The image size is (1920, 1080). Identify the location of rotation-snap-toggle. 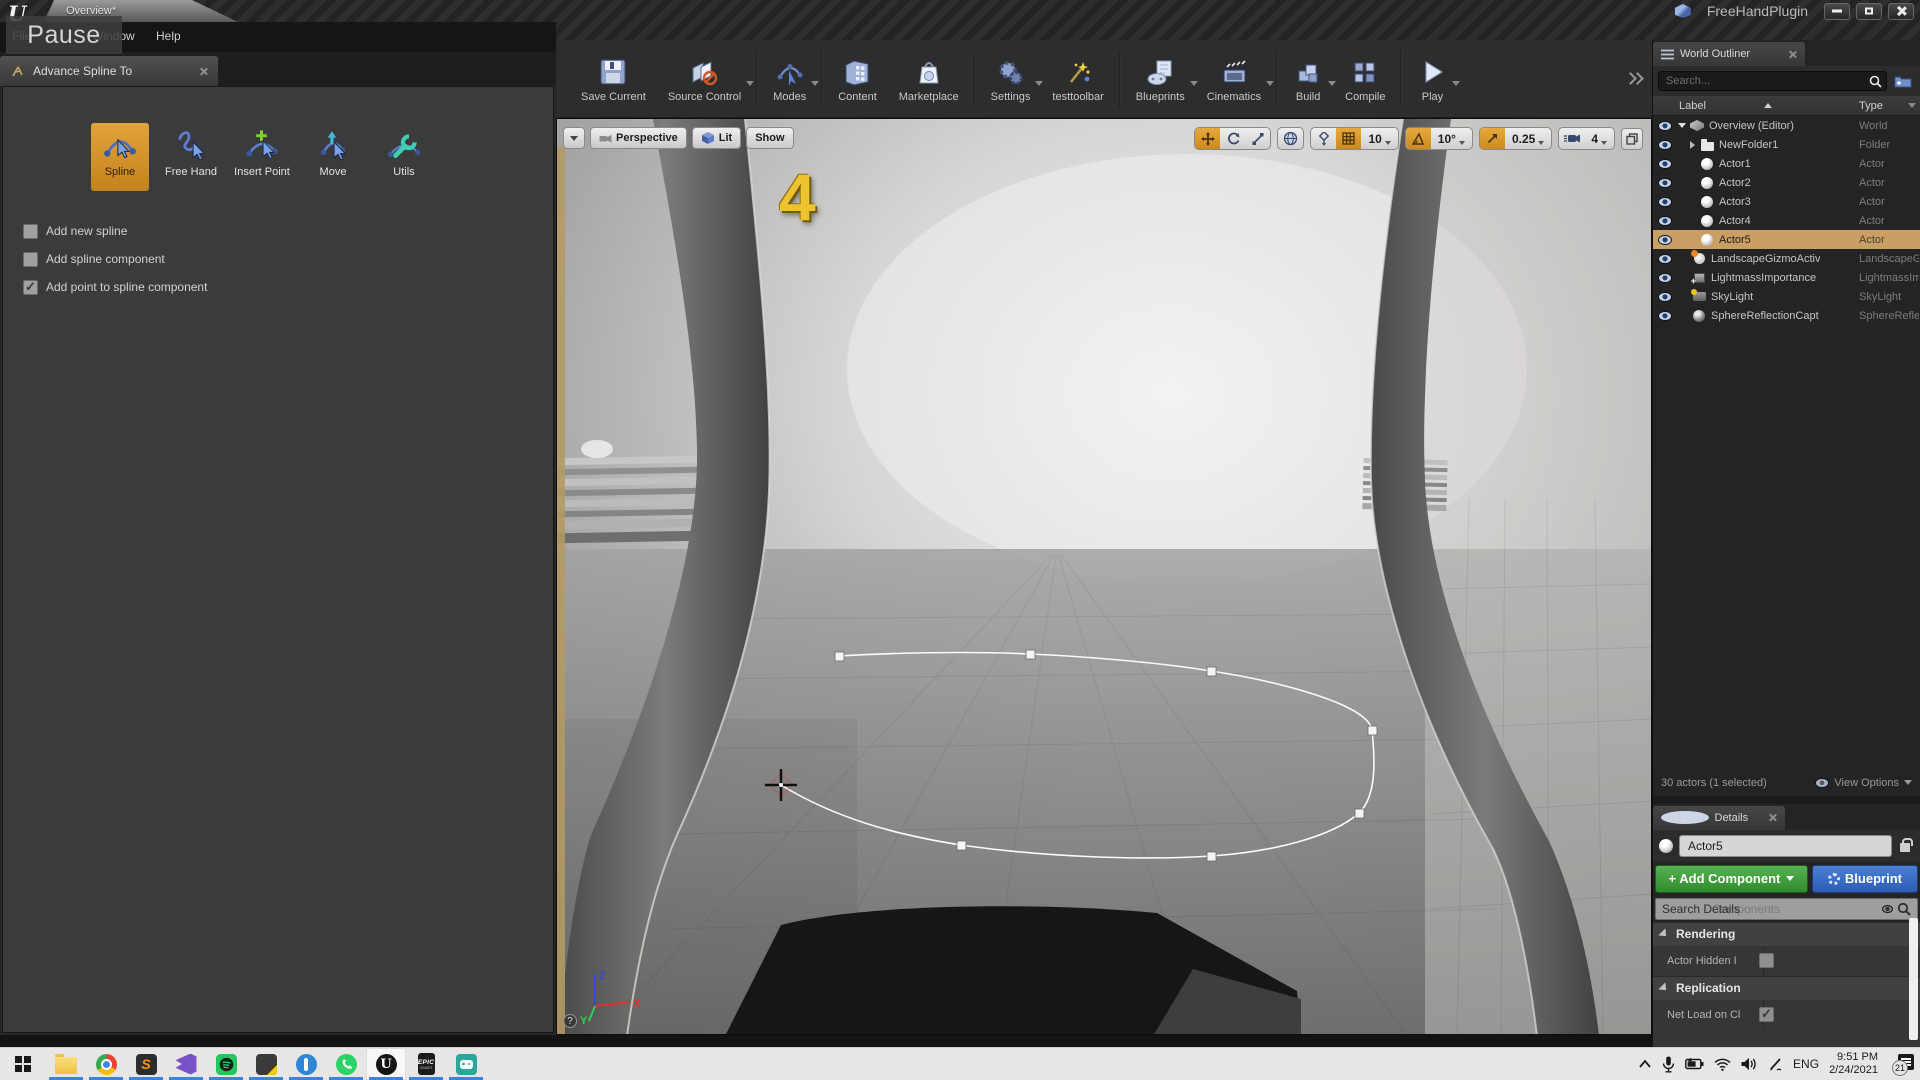
(1418, 138).